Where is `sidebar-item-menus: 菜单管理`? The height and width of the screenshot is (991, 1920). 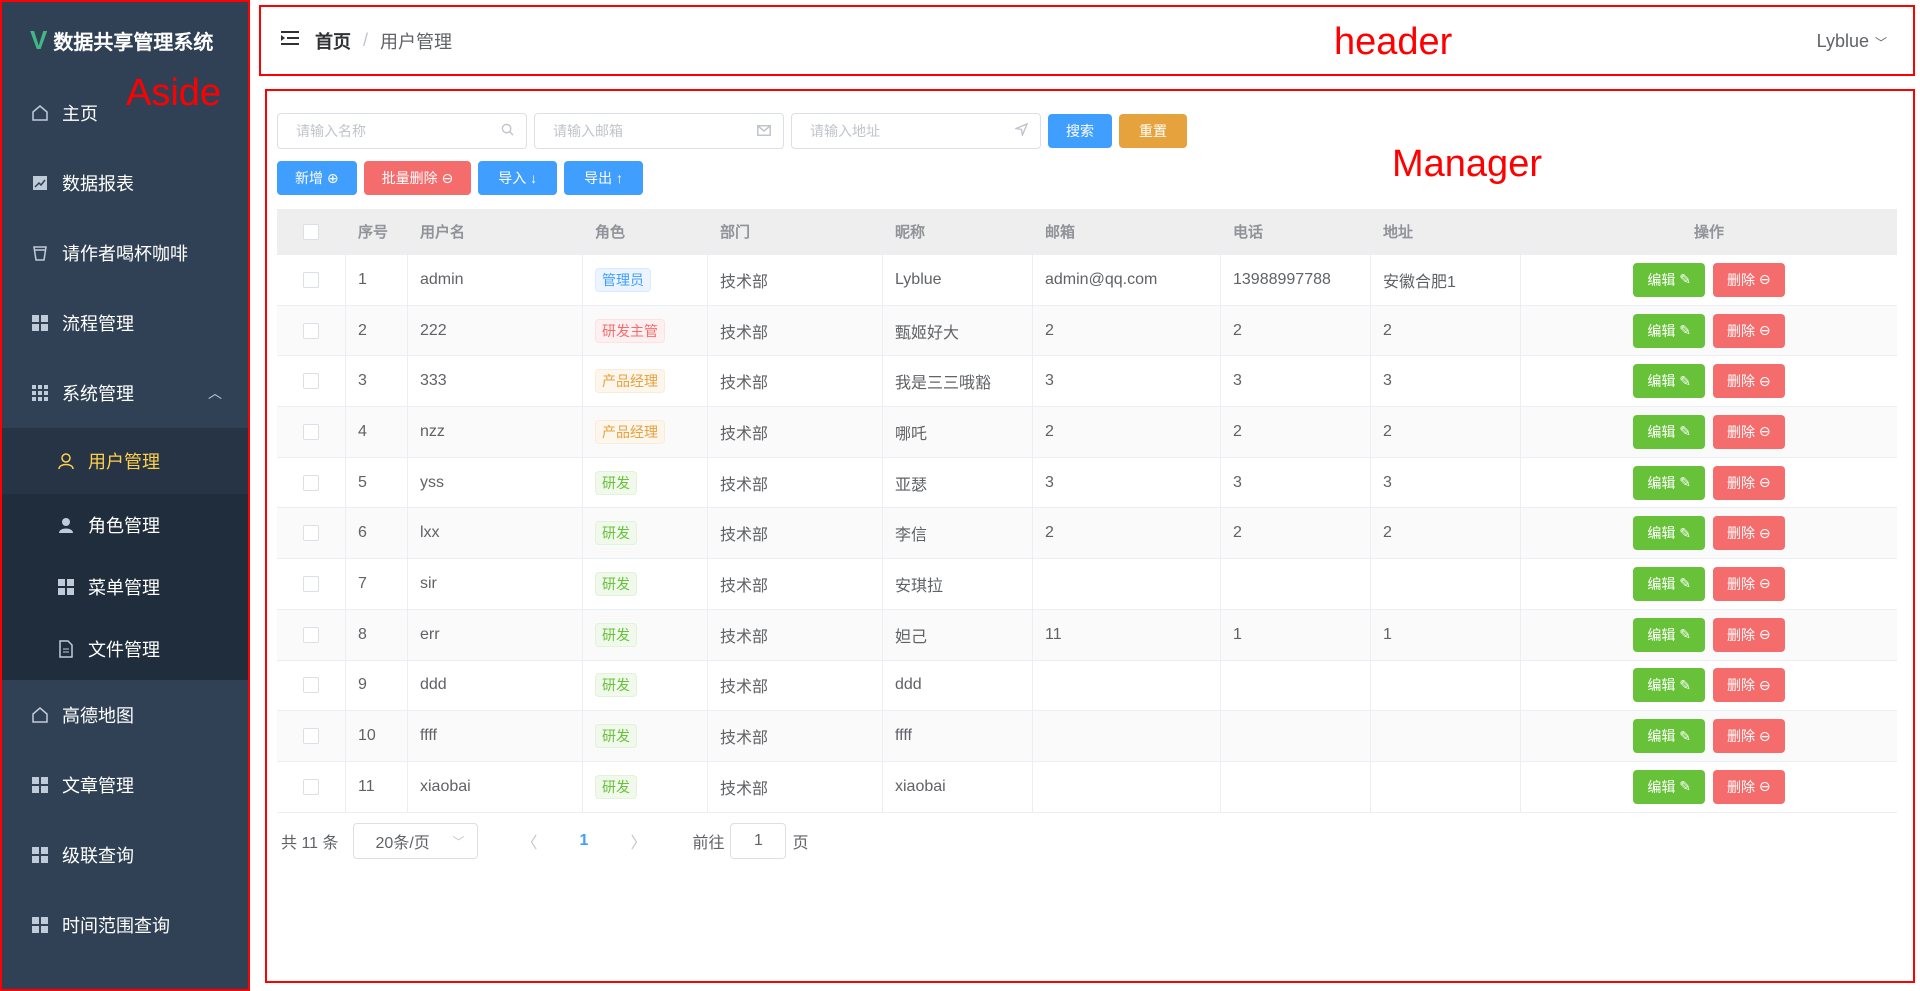
sidebar-item-menus: 菜单管理 is located at coordinates (125, 587).